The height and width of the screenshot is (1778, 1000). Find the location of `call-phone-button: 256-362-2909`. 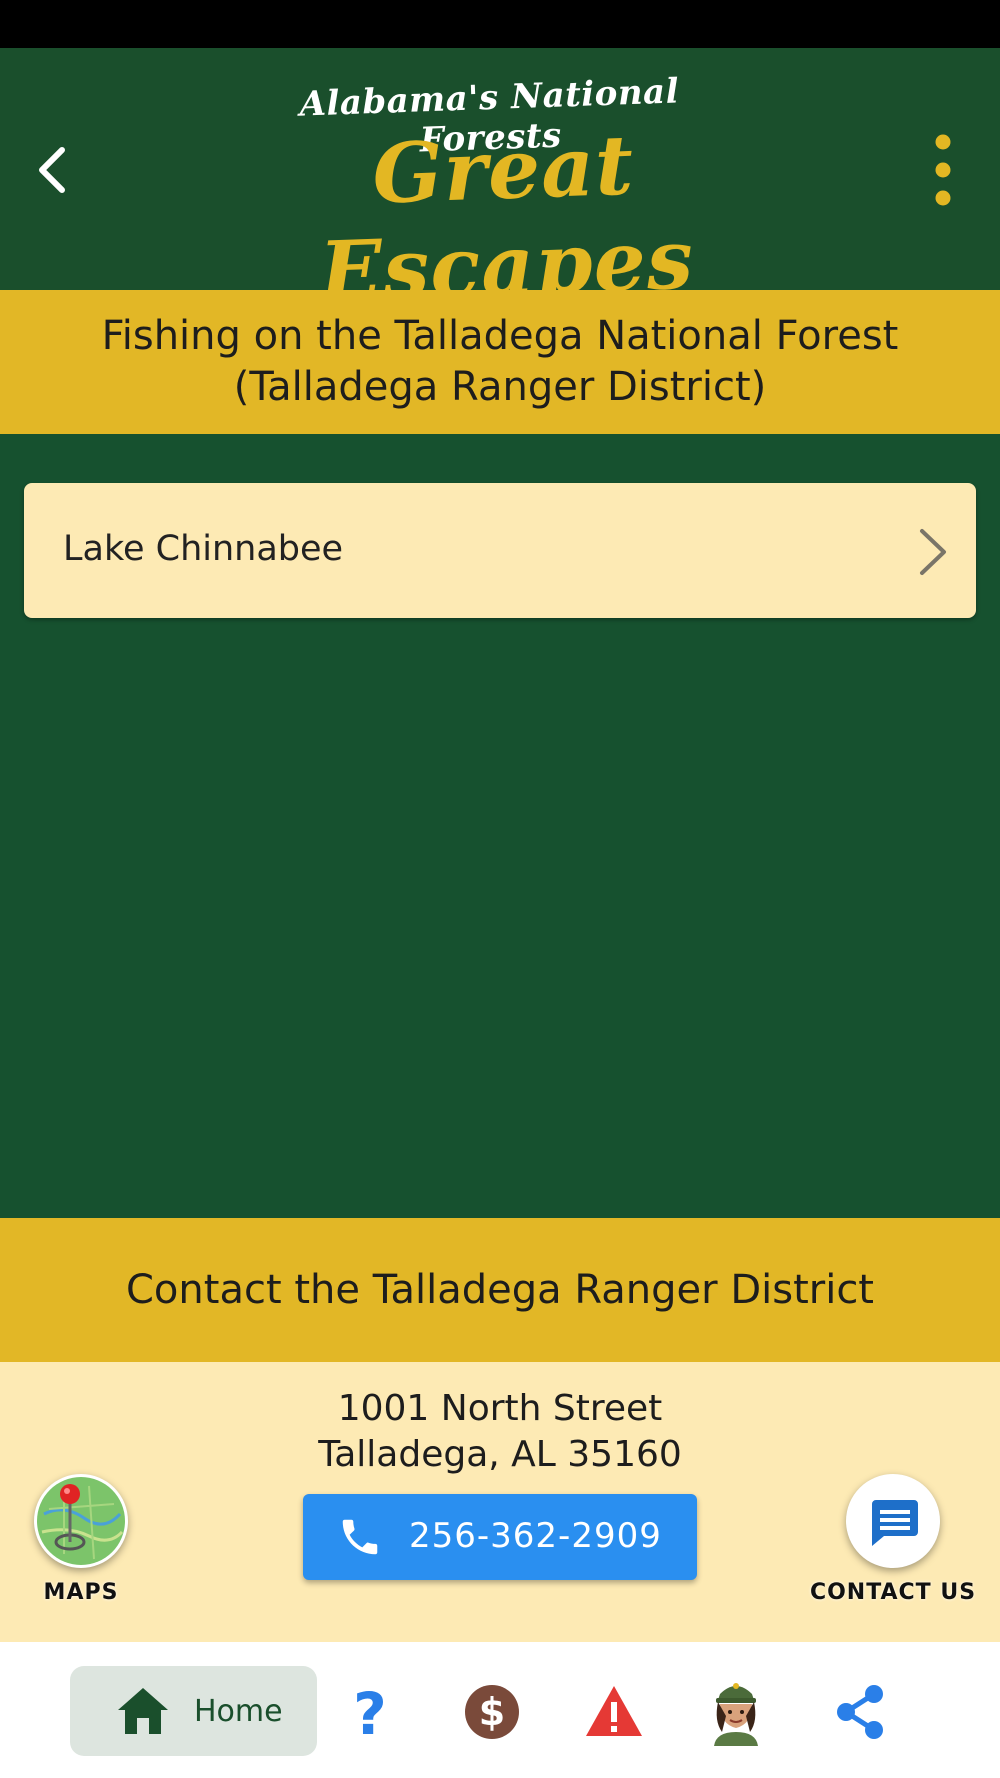

call-phone-button: 256-362-2909 is located at coordinates (500, 1537).